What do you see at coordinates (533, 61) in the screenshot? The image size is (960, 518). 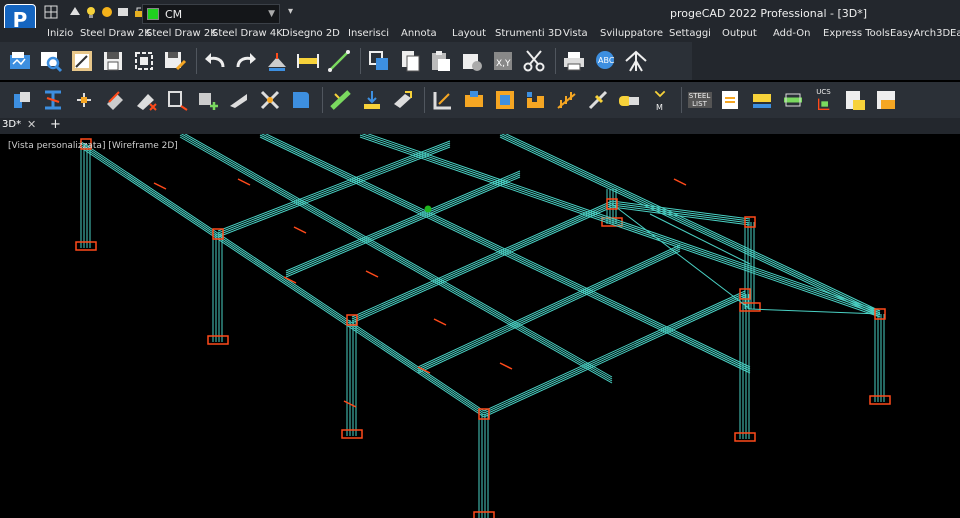 I see `cut-icon` at bounding box center [533, 61].